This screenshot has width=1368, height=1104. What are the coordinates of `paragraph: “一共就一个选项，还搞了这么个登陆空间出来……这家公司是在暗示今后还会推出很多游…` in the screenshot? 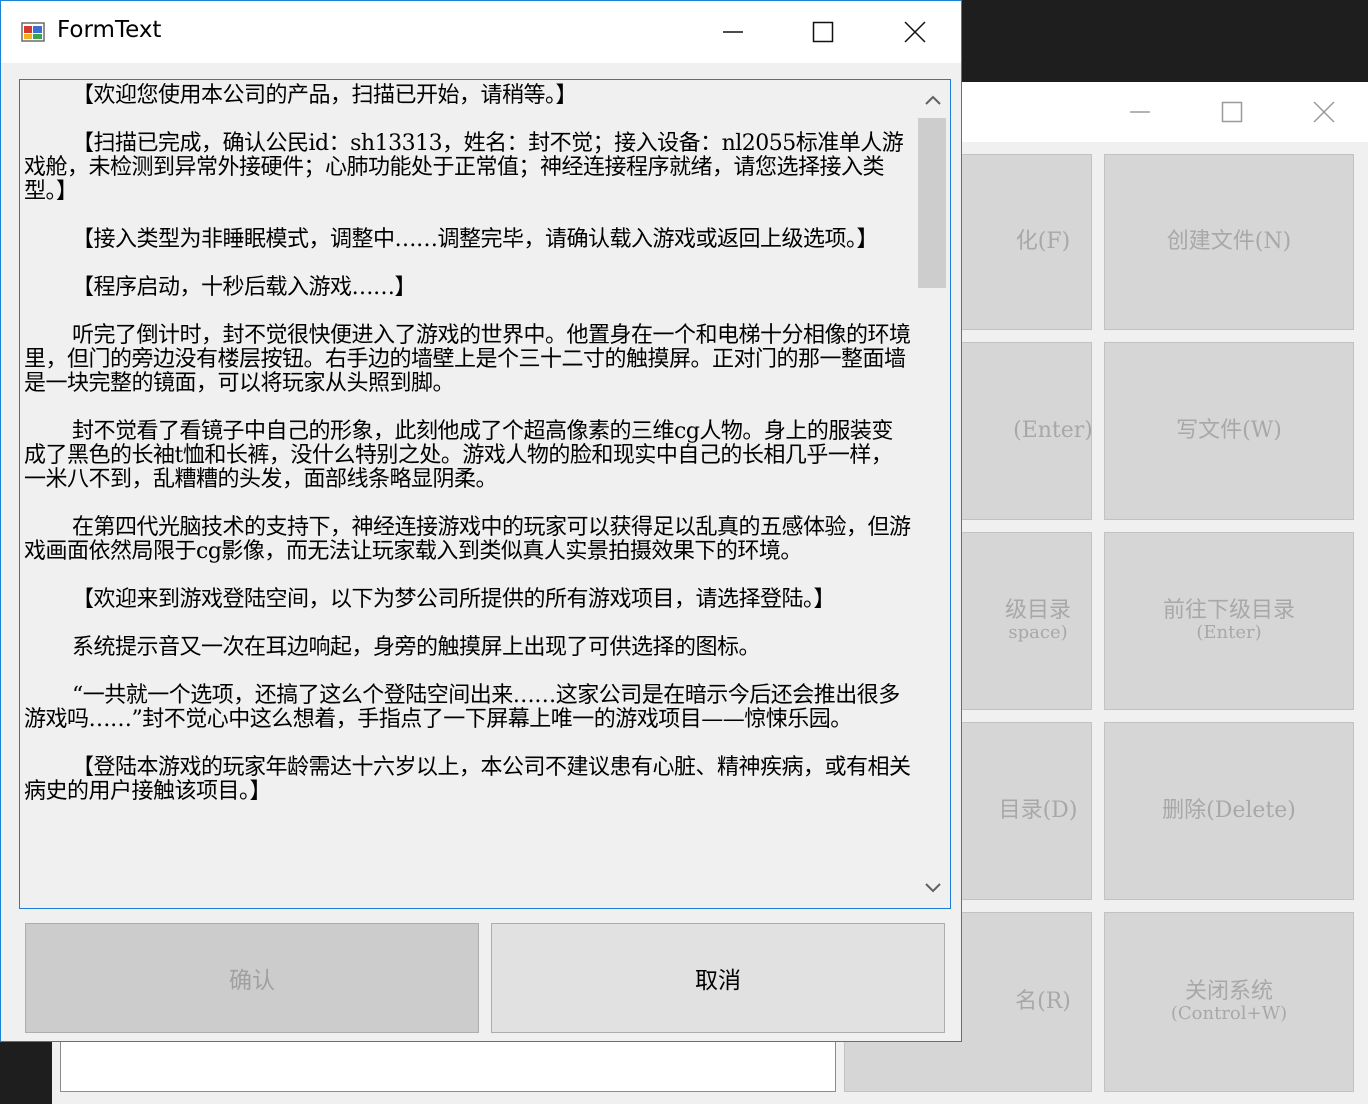 It's located at (462, 707).